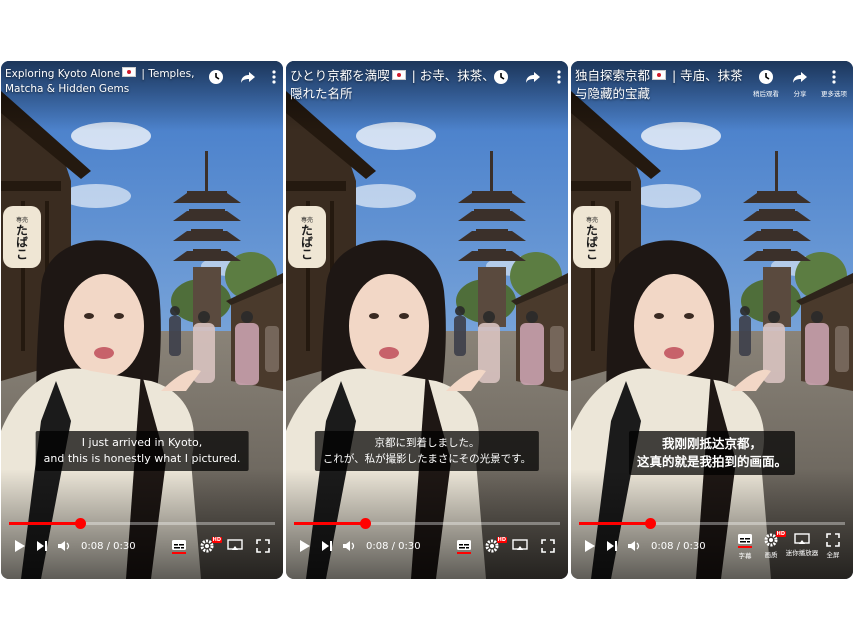 The image size is (855, 641). I want to click on caption-line-2: 这真的就是我拍到的画面。, so click(712, 461).